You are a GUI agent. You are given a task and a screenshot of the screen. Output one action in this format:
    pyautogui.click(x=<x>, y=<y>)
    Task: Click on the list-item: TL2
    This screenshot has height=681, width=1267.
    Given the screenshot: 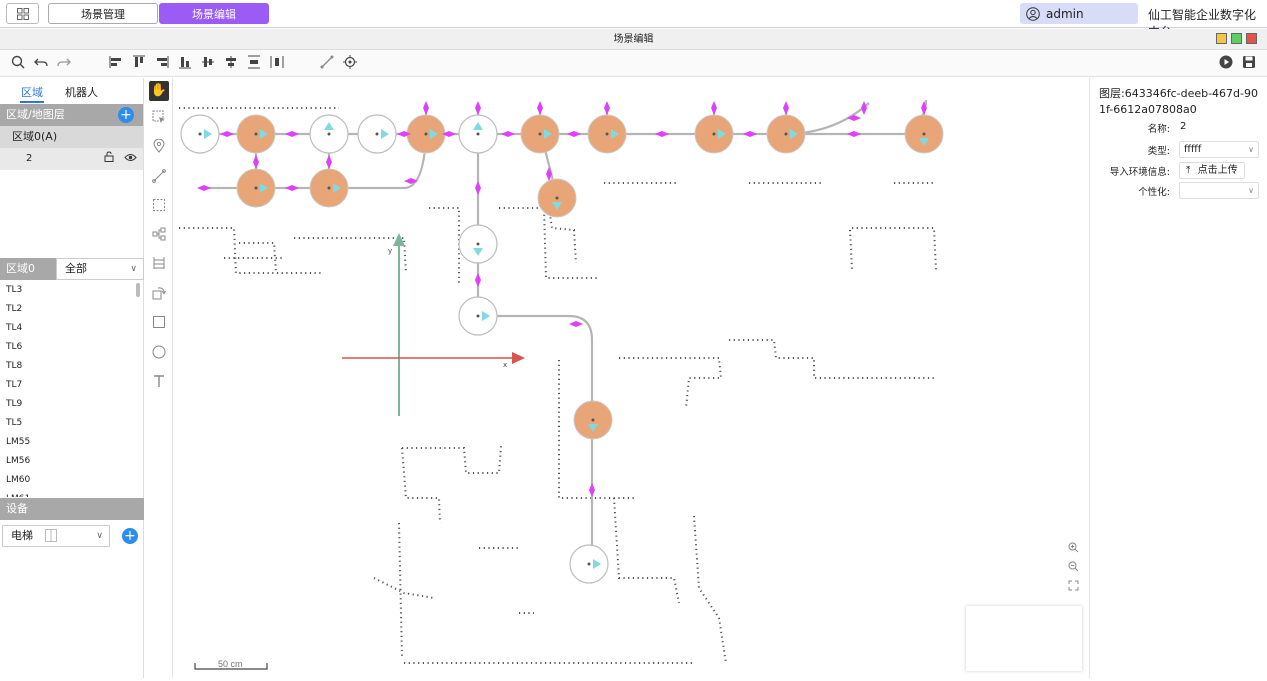 What is the action you would take?
    pyautogui.click(x=72, y=309)
    